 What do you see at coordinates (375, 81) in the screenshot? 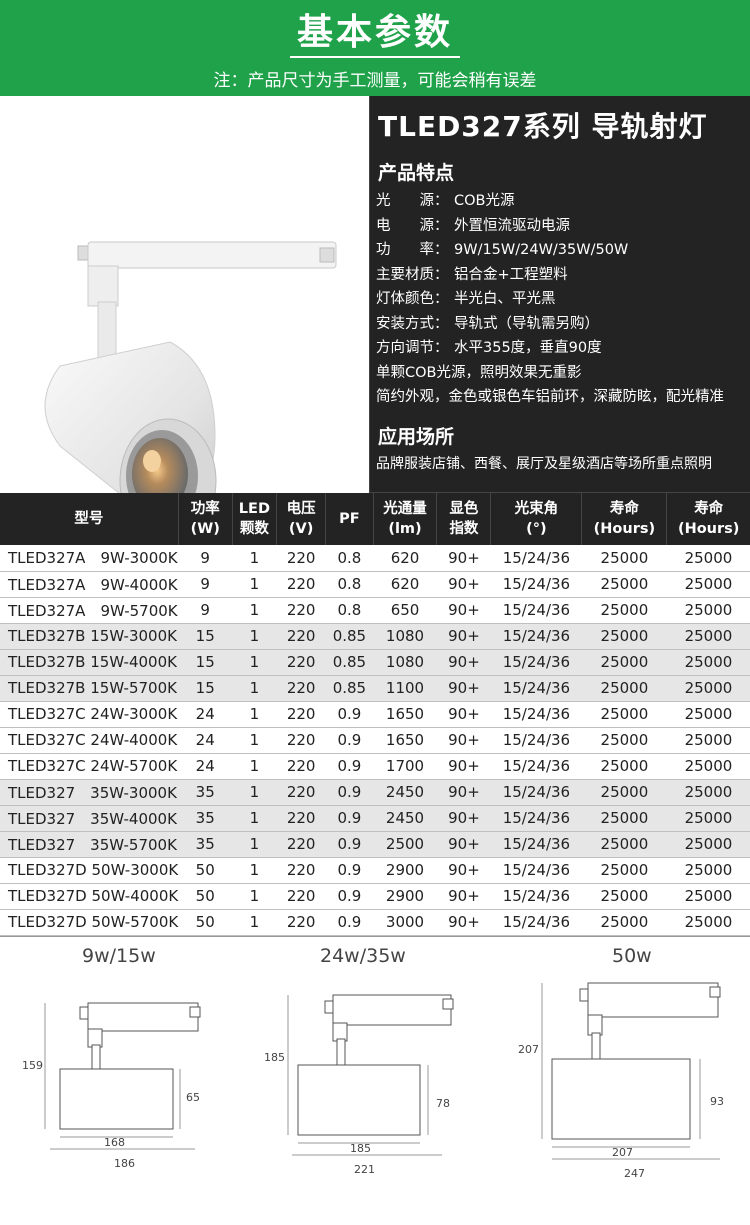
I see `measurement-note: 注：产品尺寸为手工测量，可能会稍有误差` at bounding box center [375, 81].